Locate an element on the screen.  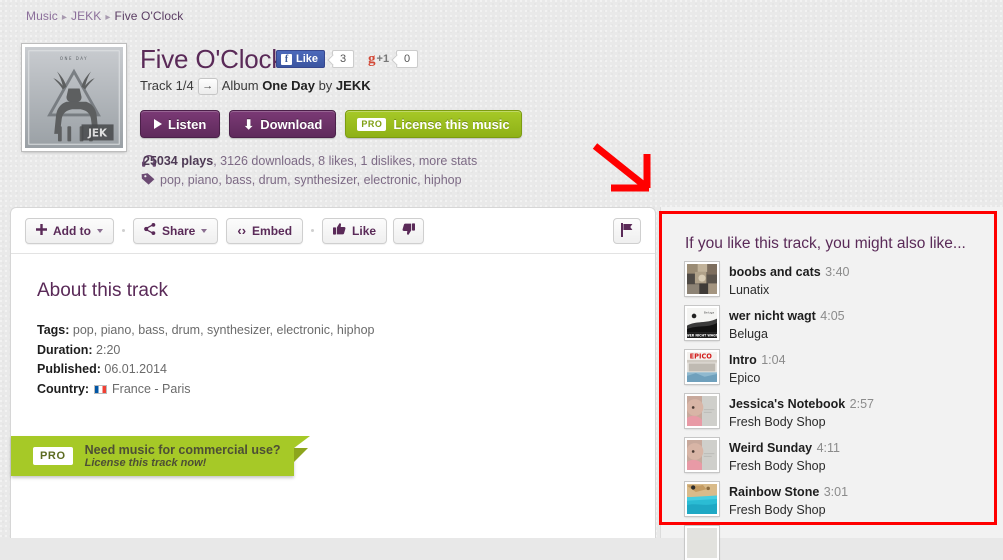
track-title-row: Weird Sunday 4:11 is located at coordinates (784, 448).